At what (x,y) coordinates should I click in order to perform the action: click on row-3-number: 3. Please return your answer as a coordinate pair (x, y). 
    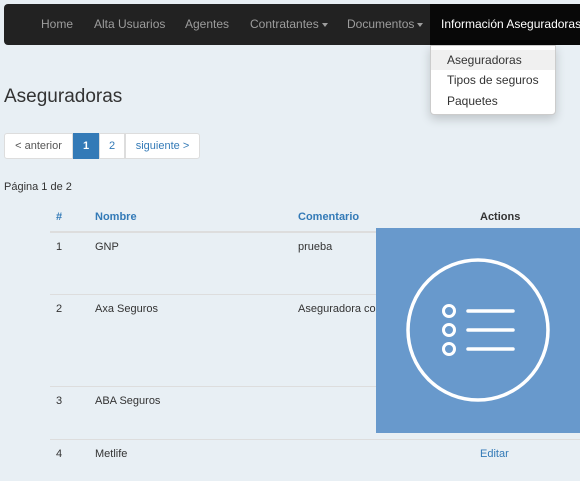
    Looking at the image, I should click on (59, 401).